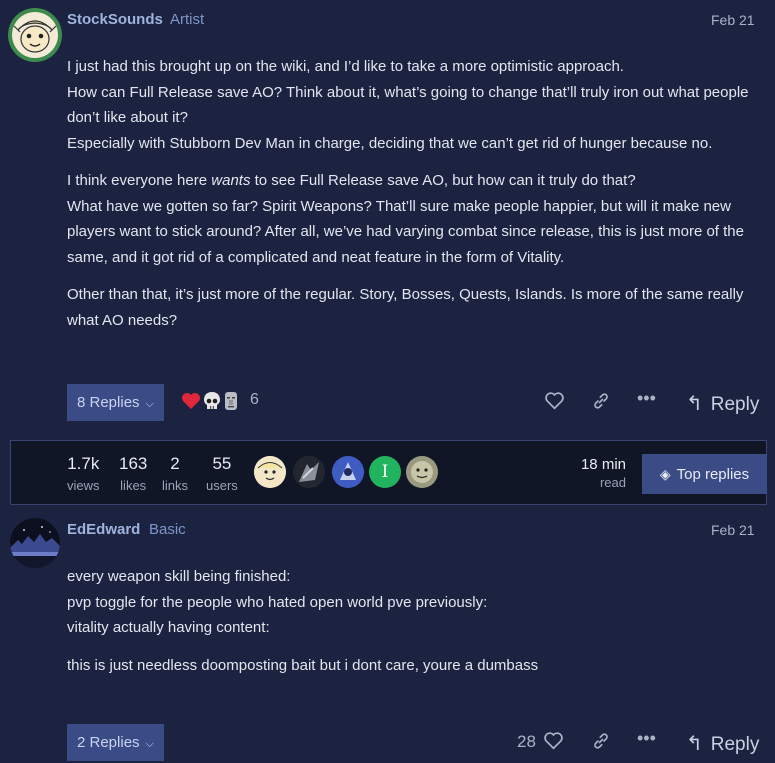  What do you see at coordinates (83, 473) in the screenshot?
I see `views-stat: 1.7k views` at bounding box center [83, 473].